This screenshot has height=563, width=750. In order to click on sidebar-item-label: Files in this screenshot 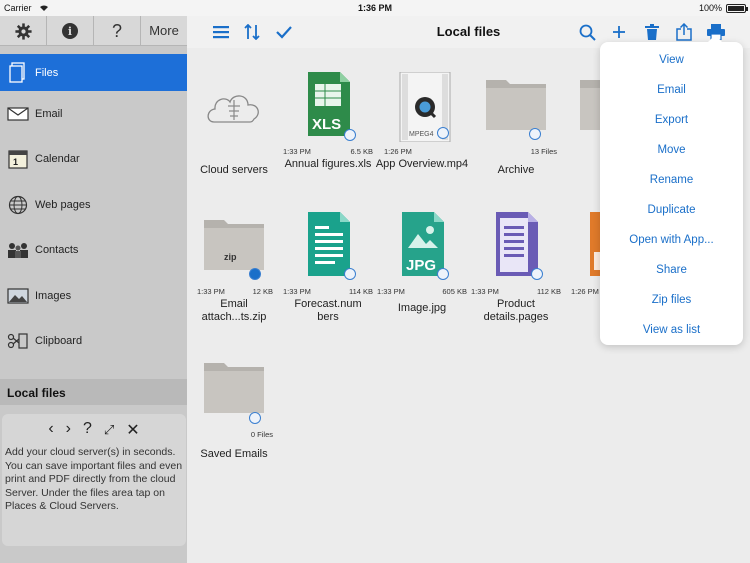, I will do `click(47, 72)`.